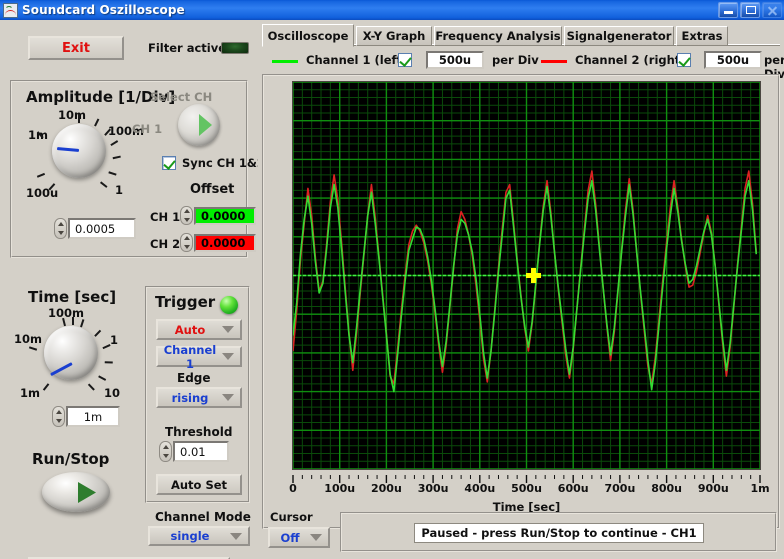 The image size is (784, 559). Describe the element at coordinates (71, 353) in the screenshot. I see `time-knob` at that location.